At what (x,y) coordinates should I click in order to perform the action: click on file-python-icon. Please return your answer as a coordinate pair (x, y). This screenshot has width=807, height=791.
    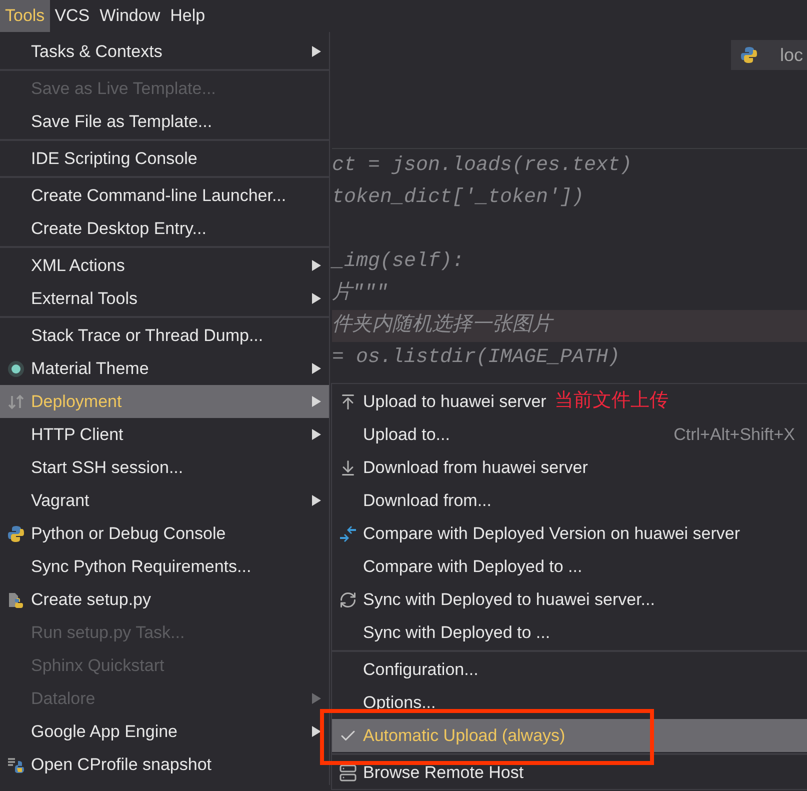
    Looking at the image, I should click on (15, 599).